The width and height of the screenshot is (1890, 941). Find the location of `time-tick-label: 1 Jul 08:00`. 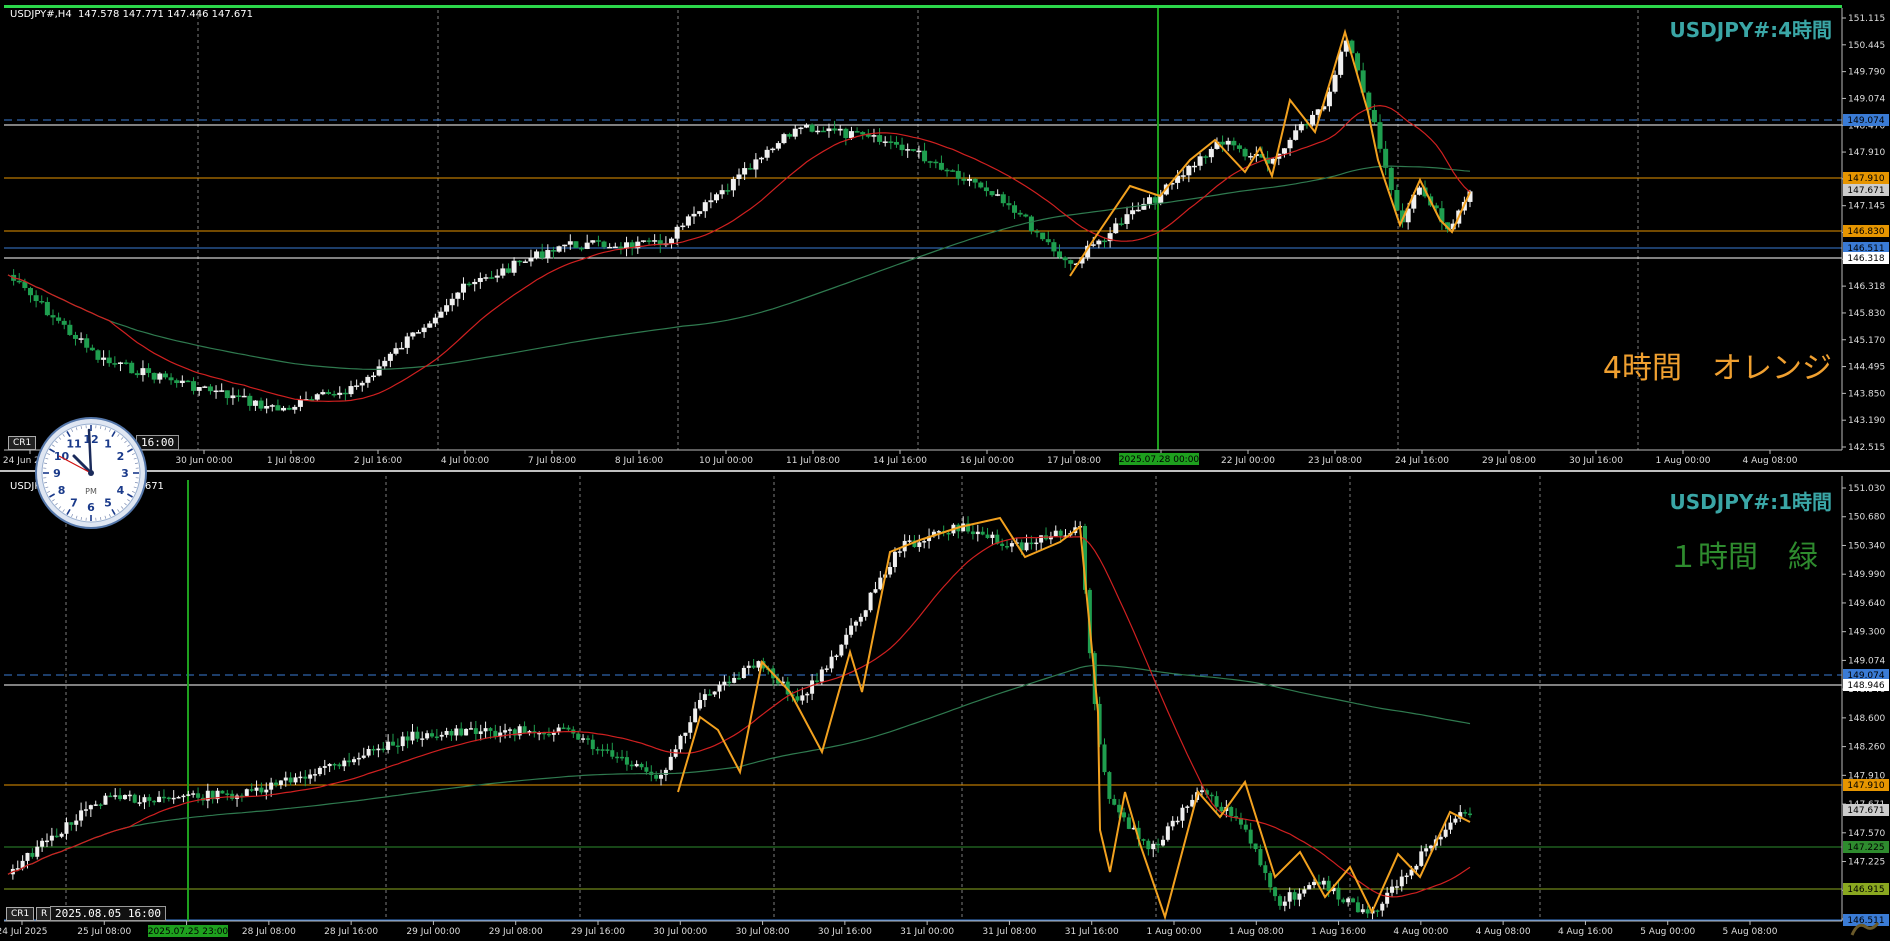

time-tick-label: 1 Jul 08:00 is located at coordinates (291, 461).